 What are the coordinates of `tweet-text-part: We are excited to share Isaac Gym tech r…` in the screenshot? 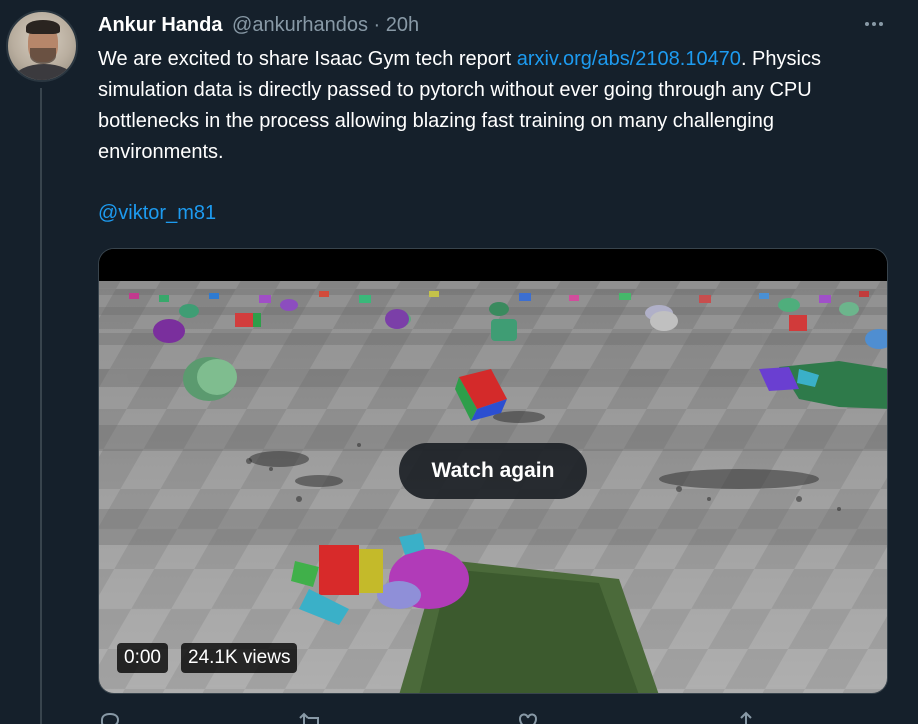 It's located at (307, 59).